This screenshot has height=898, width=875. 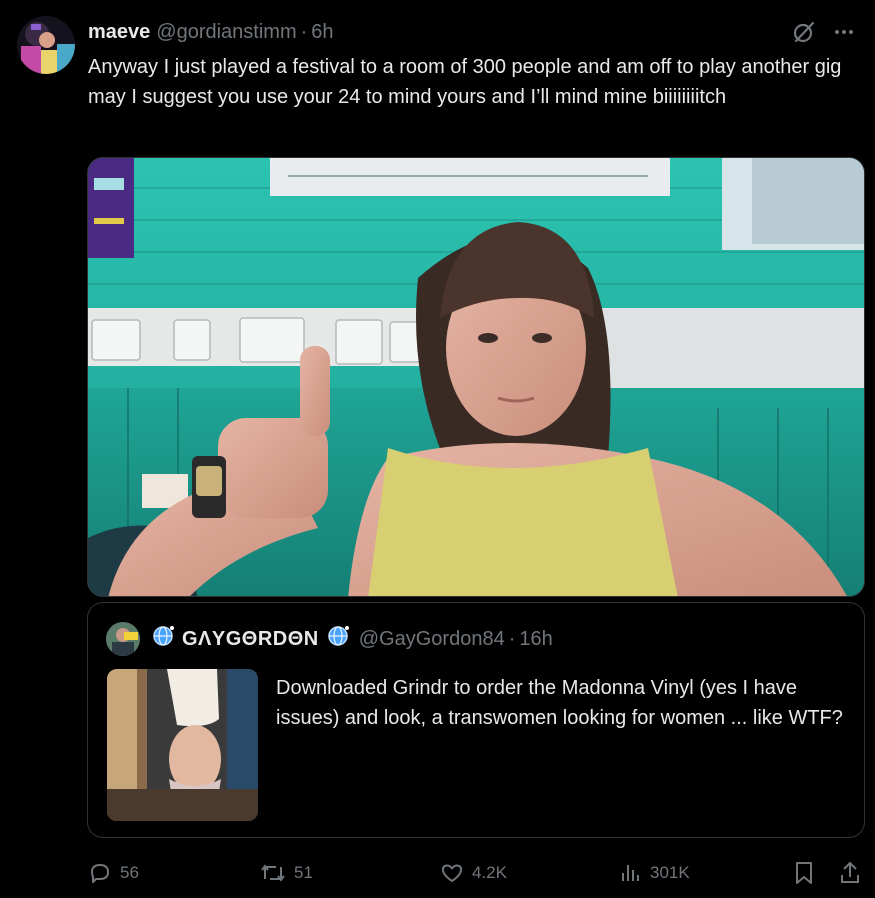 What do you see at coordinates (823, 35) in the screenshot?
I see `header-icons` at bounding box center [823, 35].